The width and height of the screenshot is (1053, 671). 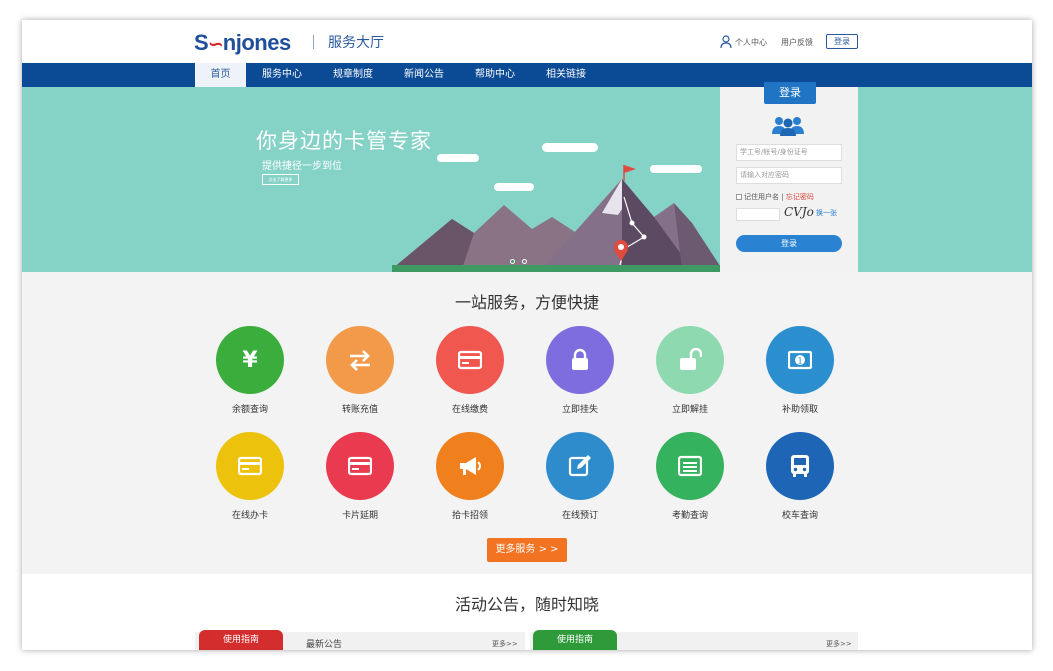 I want to click on service-label: 立即解挂, so click(x=689, y=410).